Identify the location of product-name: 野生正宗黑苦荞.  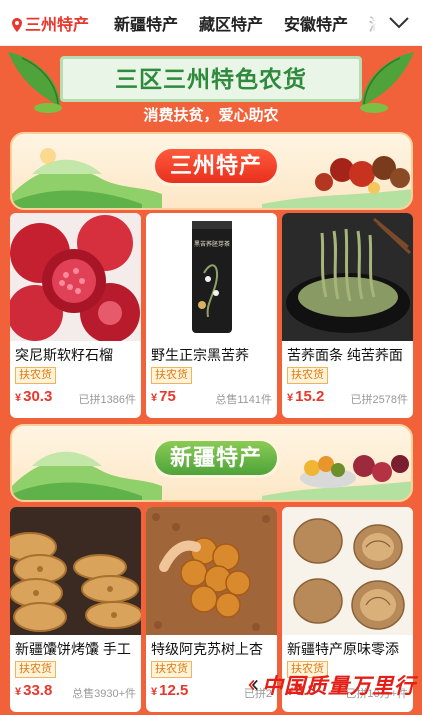
(200, 355).